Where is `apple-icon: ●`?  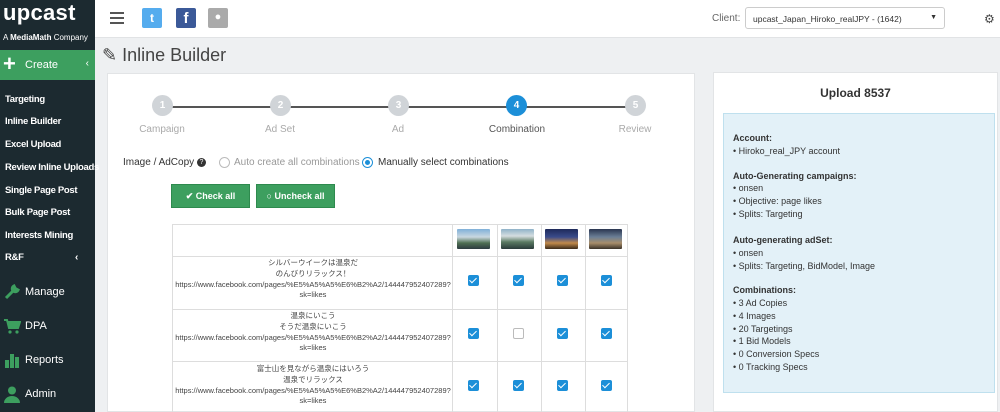
apple-icon: ● is located at coordinates (218, 18).